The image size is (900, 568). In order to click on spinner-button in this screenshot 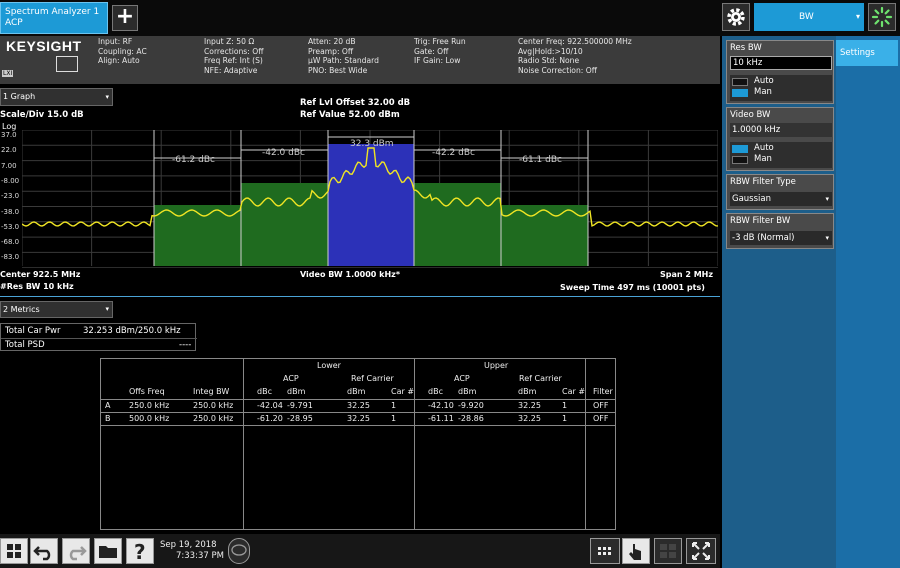, I will do `click(882, 17)`.